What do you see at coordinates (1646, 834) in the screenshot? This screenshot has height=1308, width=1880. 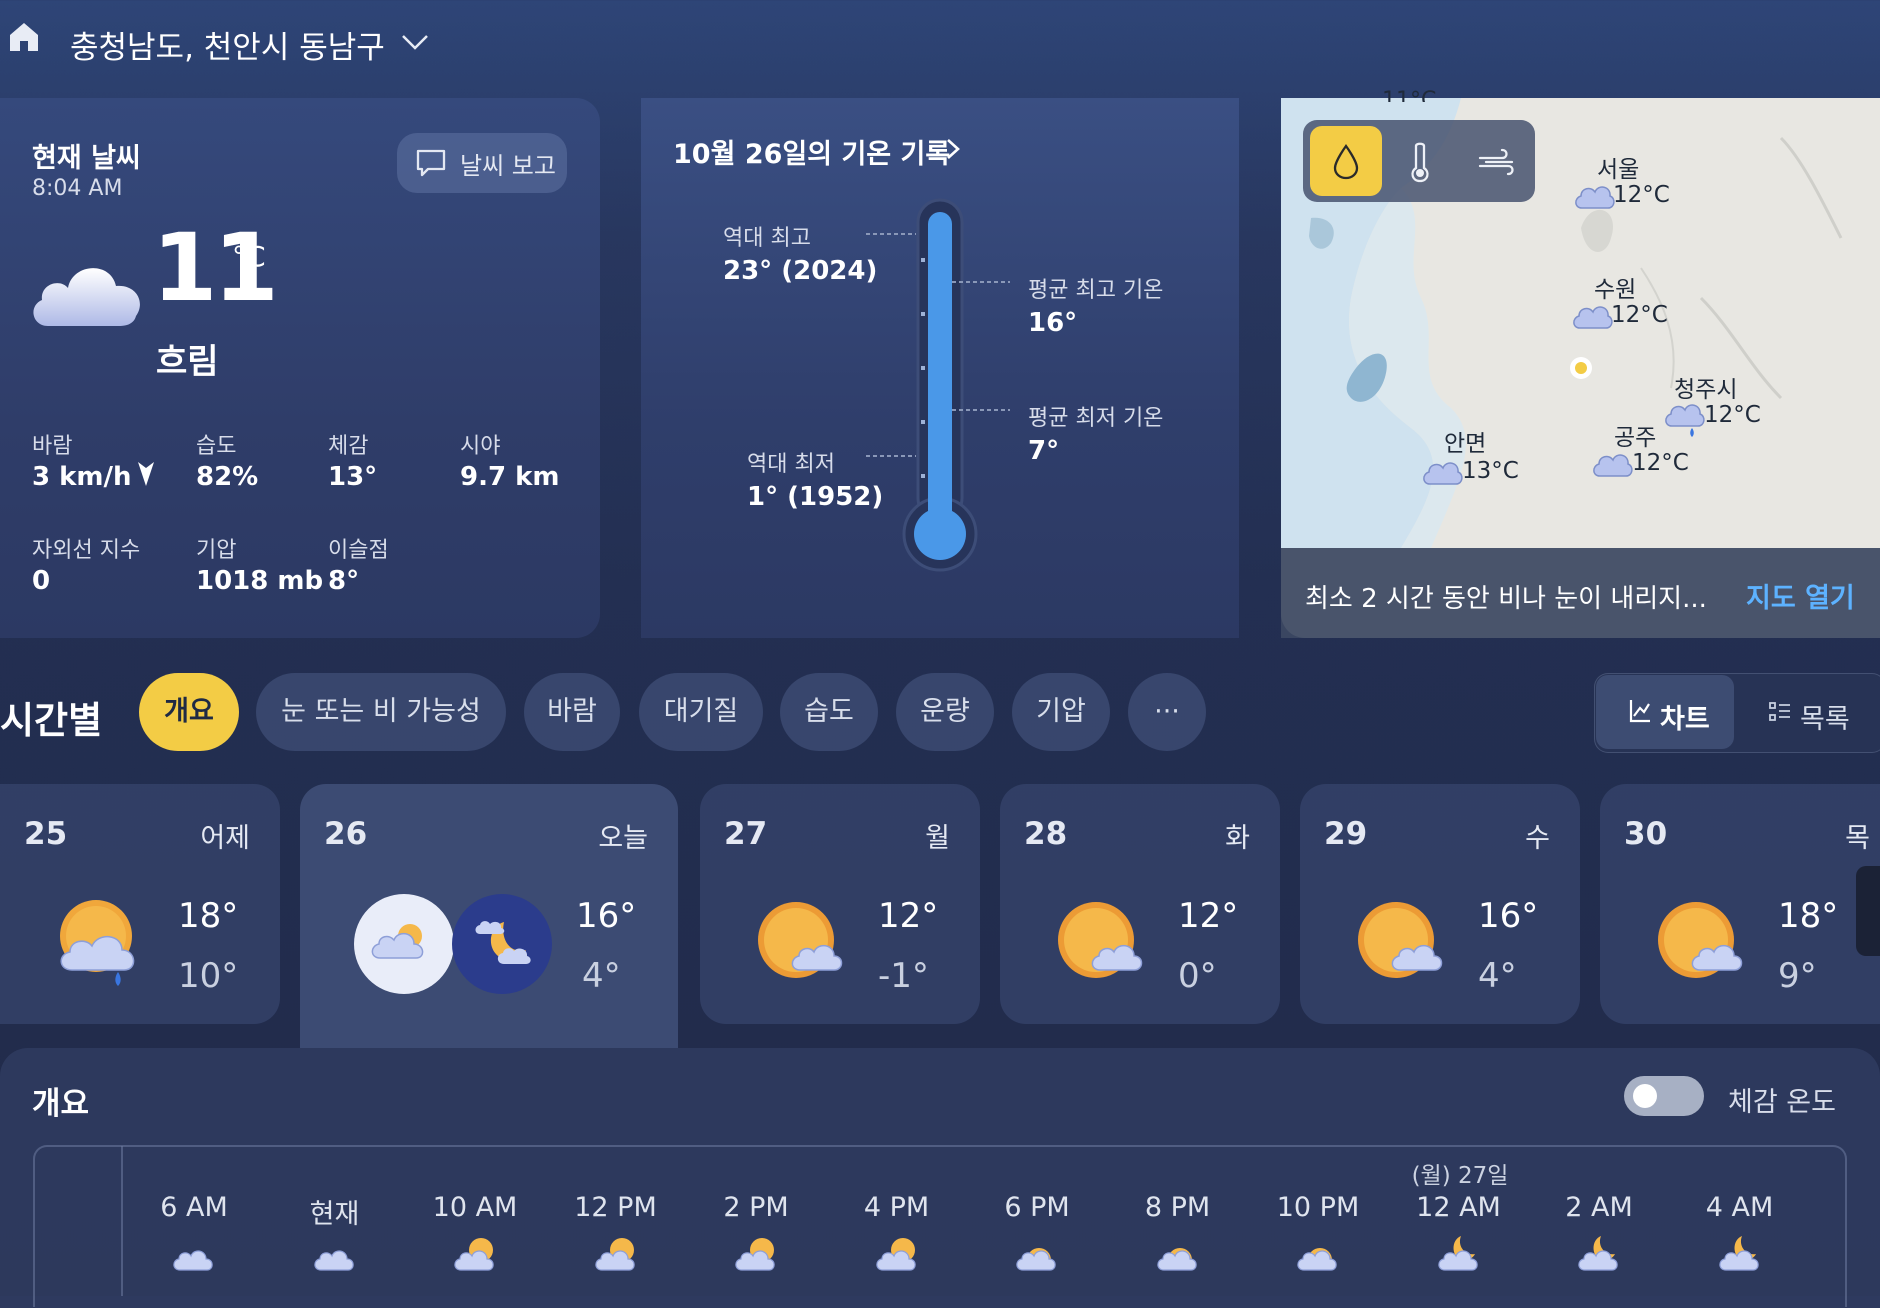 I see `day-number: 30` at bounding box center [1646, 834].